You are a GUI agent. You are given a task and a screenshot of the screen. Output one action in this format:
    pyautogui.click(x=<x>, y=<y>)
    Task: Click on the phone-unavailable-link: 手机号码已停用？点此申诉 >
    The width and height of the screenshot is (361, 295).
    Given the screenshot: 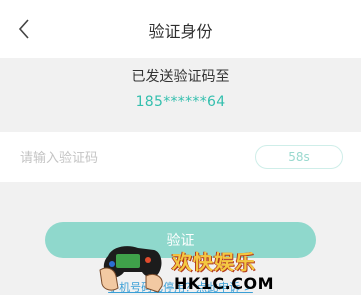 What is the action you would take?
    pyautogui.click(x=180, y=287)
    